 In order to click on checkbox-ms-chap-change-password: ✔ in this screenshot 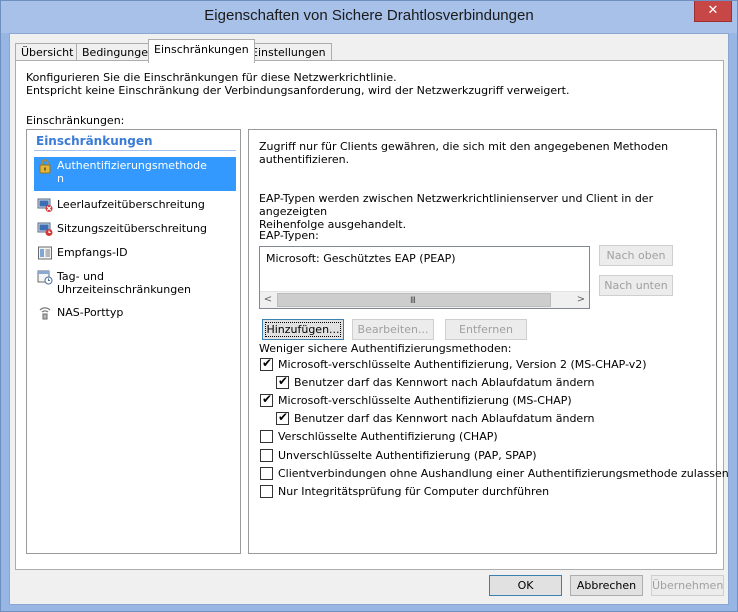, I will do `click(282, 417)`.